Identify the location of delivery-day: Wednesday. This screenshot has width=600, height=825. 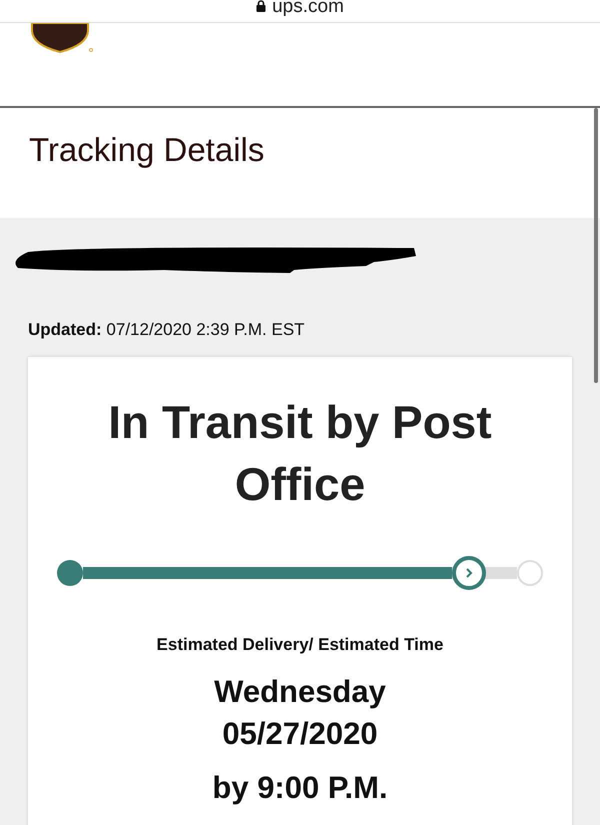
(300, 692).